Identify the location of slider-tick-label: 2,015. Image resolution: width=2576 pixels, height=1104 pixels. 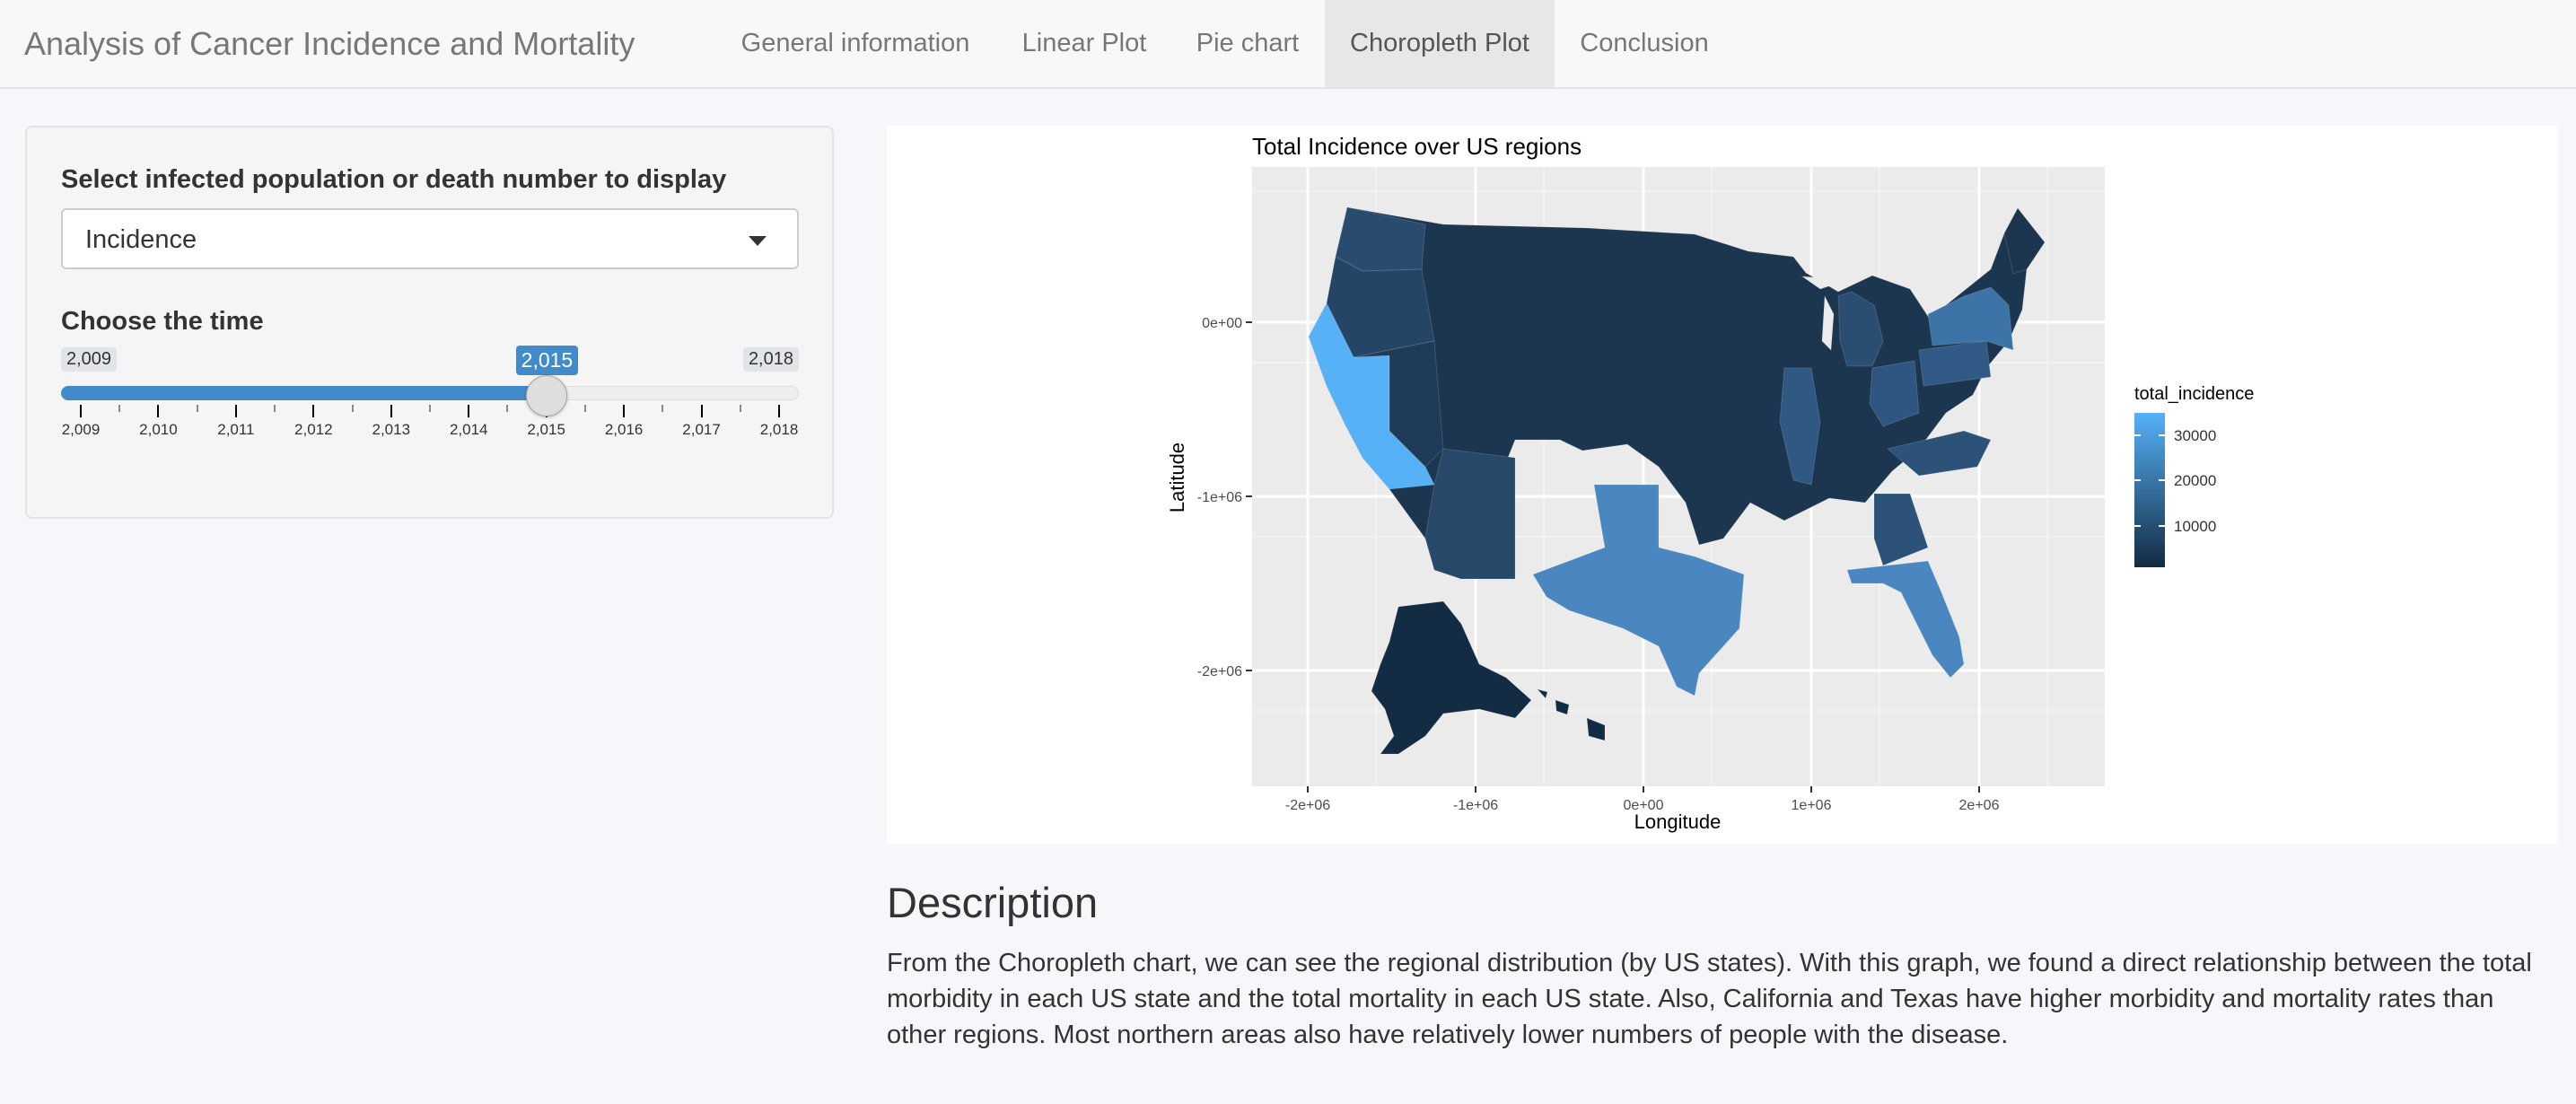
(546, 429).